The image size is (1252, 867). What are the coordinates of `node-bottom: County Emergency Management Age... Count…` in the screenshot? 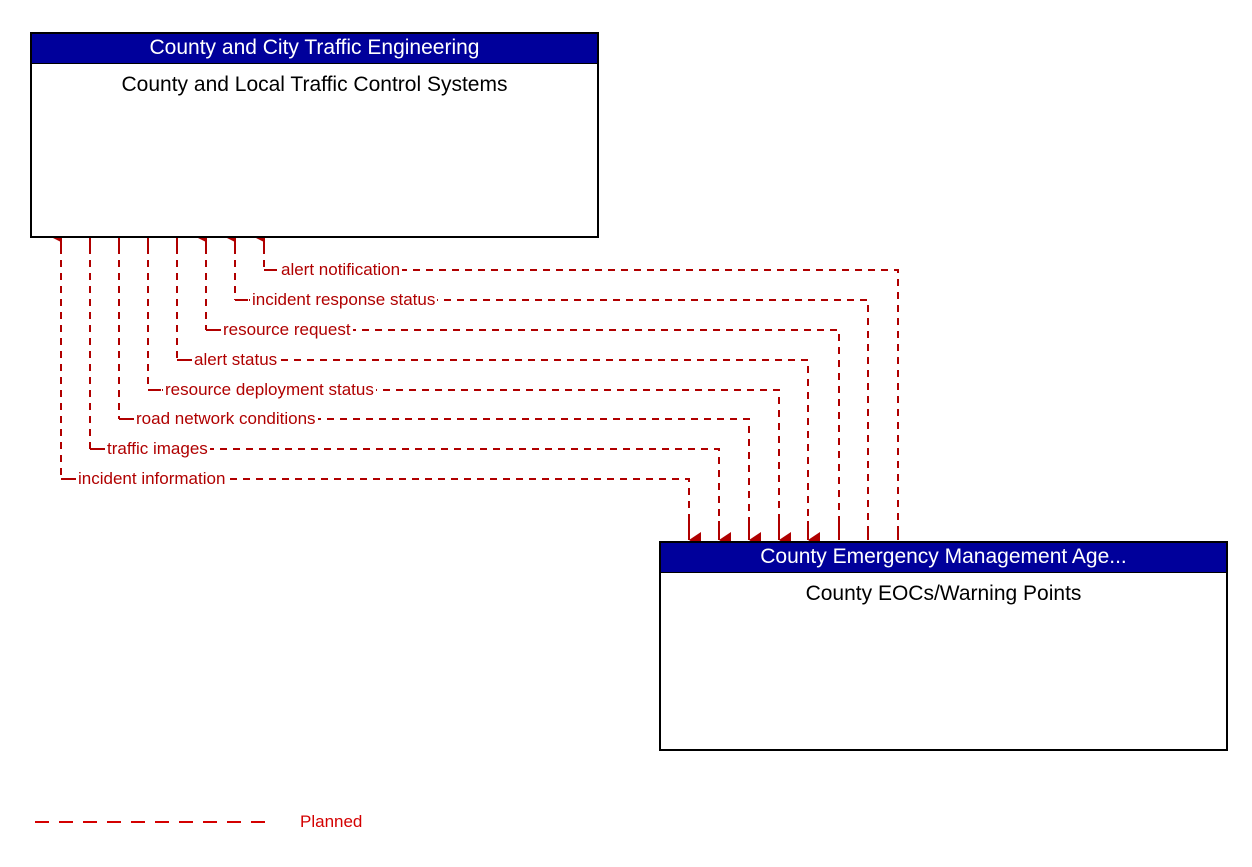 It's located at (943, 646).